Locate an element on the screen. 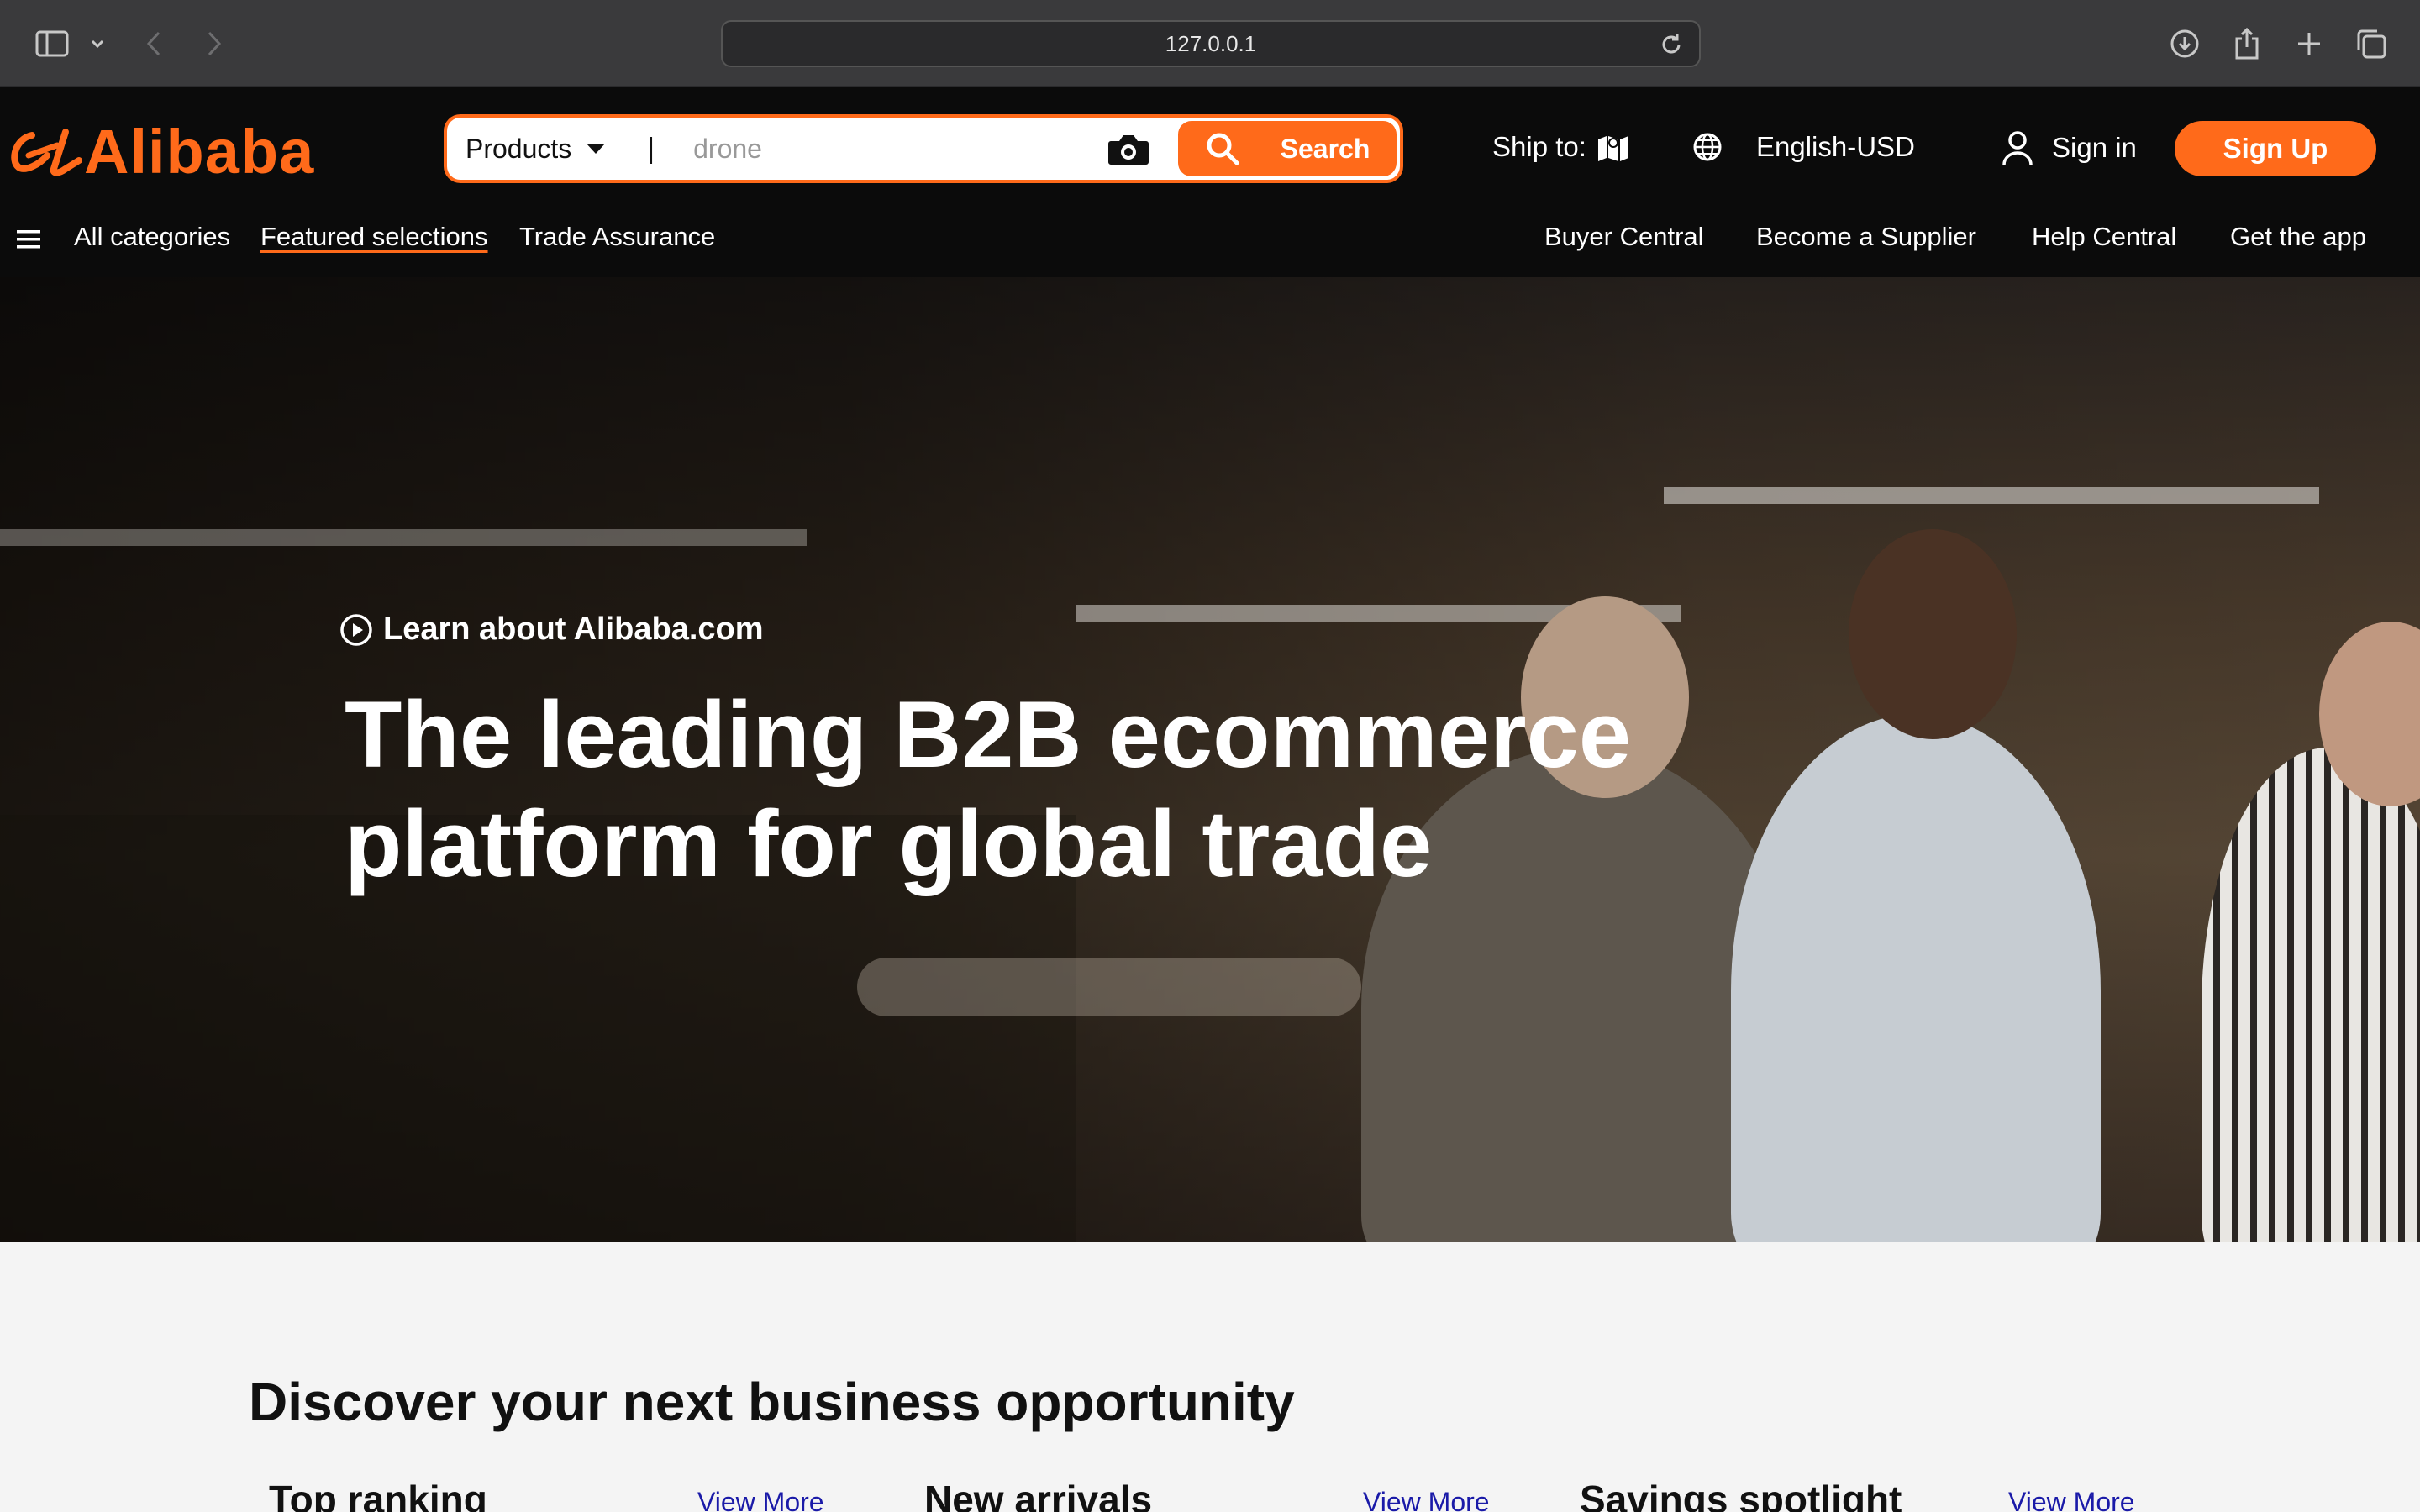 The height and width of the screenshot is (1512, 2420). share-button is located at coordinates (2246, 43).